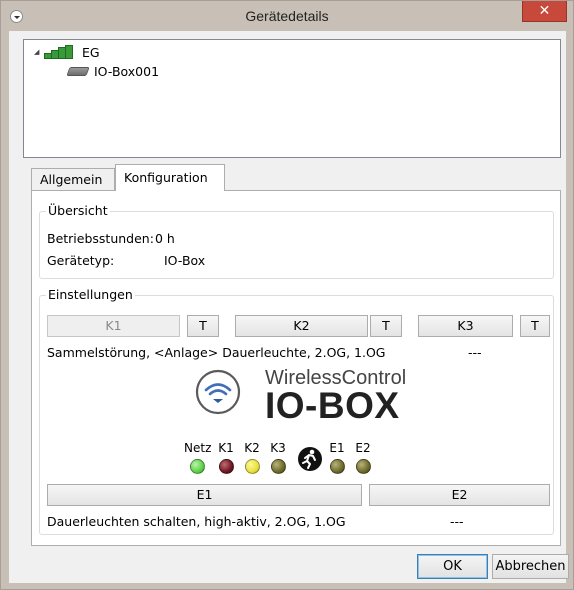 The width and height of the screenshot is (574, 590). Describe the element at coordinates (39, 52) in the screenshot. I see `expand-toggle-icon: ◢` at that location.